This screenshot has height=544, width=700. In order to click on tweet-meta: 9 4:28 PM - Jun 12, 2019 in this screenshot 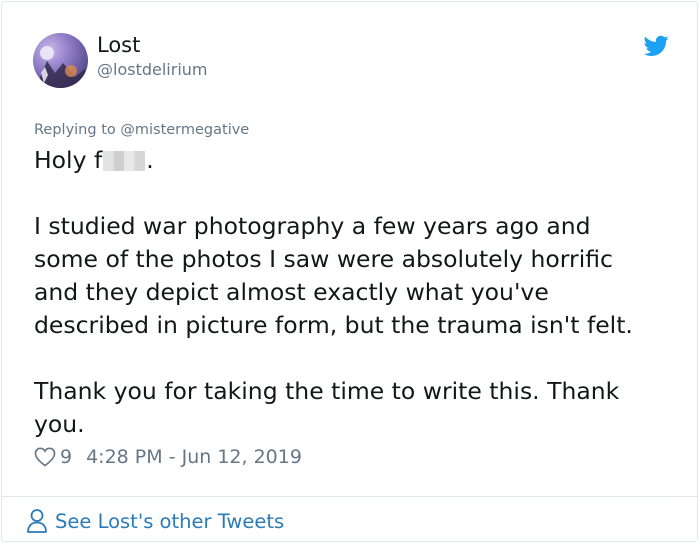, I will do `click(168, 457)`.